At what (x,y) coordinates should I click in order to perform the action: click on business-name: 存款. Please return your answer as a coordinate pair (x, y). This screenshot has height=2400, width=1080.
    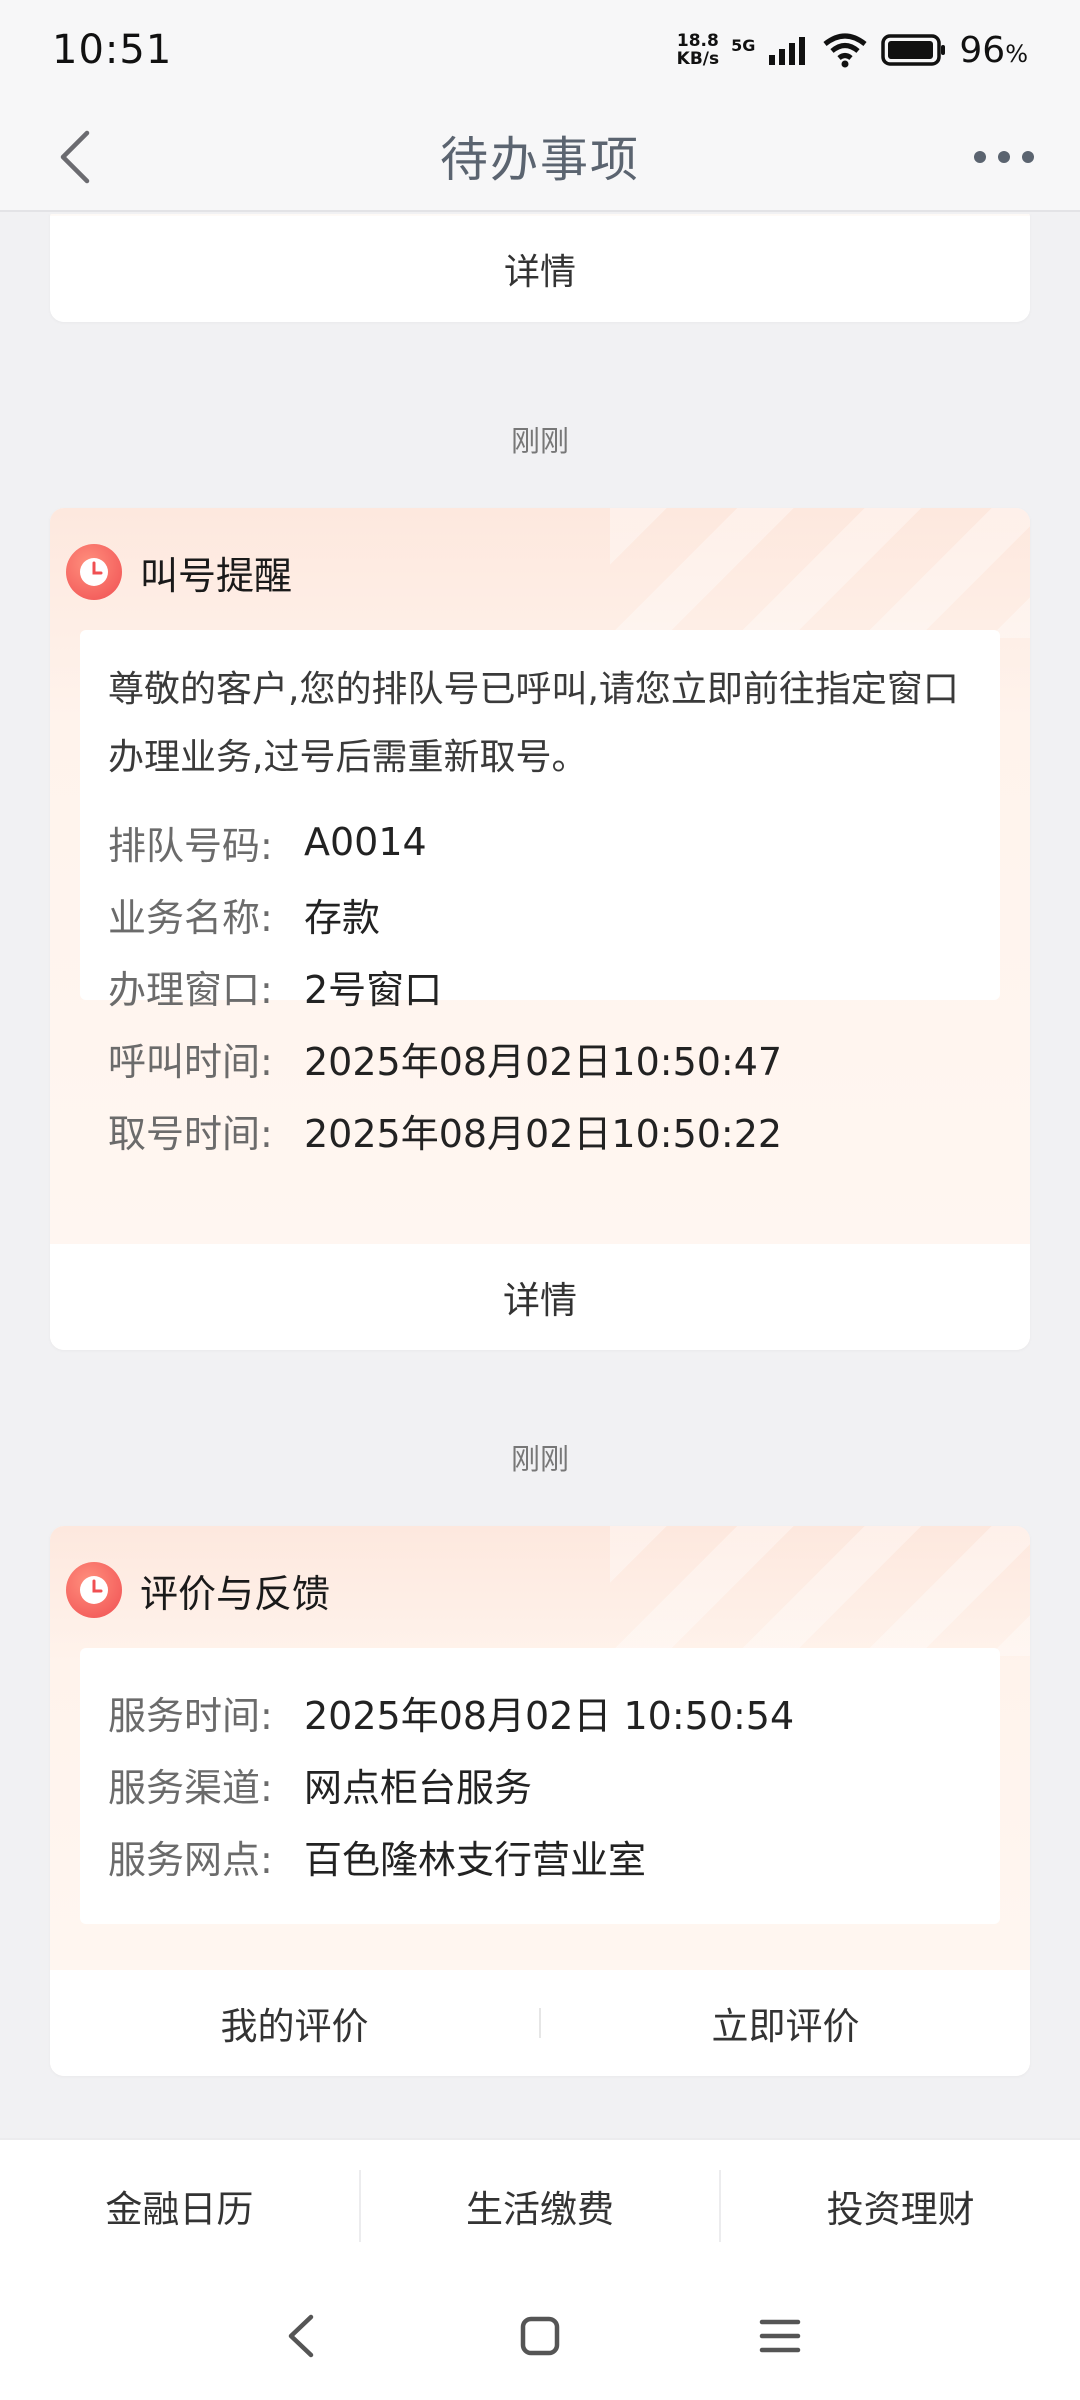
    Looking at the image, I should click on (342, 917).